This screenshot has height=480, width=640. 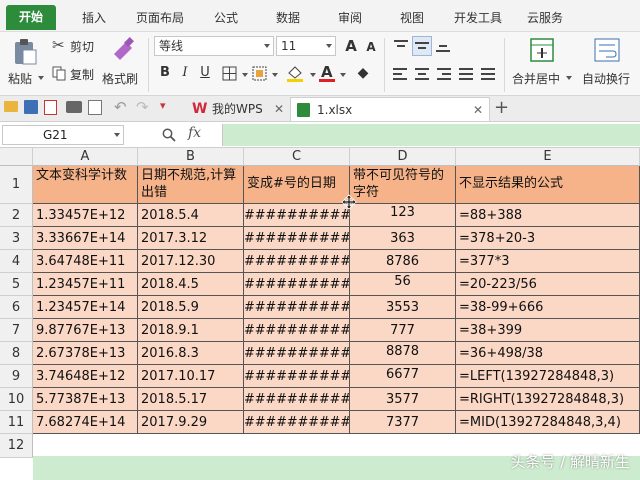 What do you see at coordinates (297, 185) in the screenshot?
I see `header-cell: 变成#号的日期` at bounding box center [297, 185].